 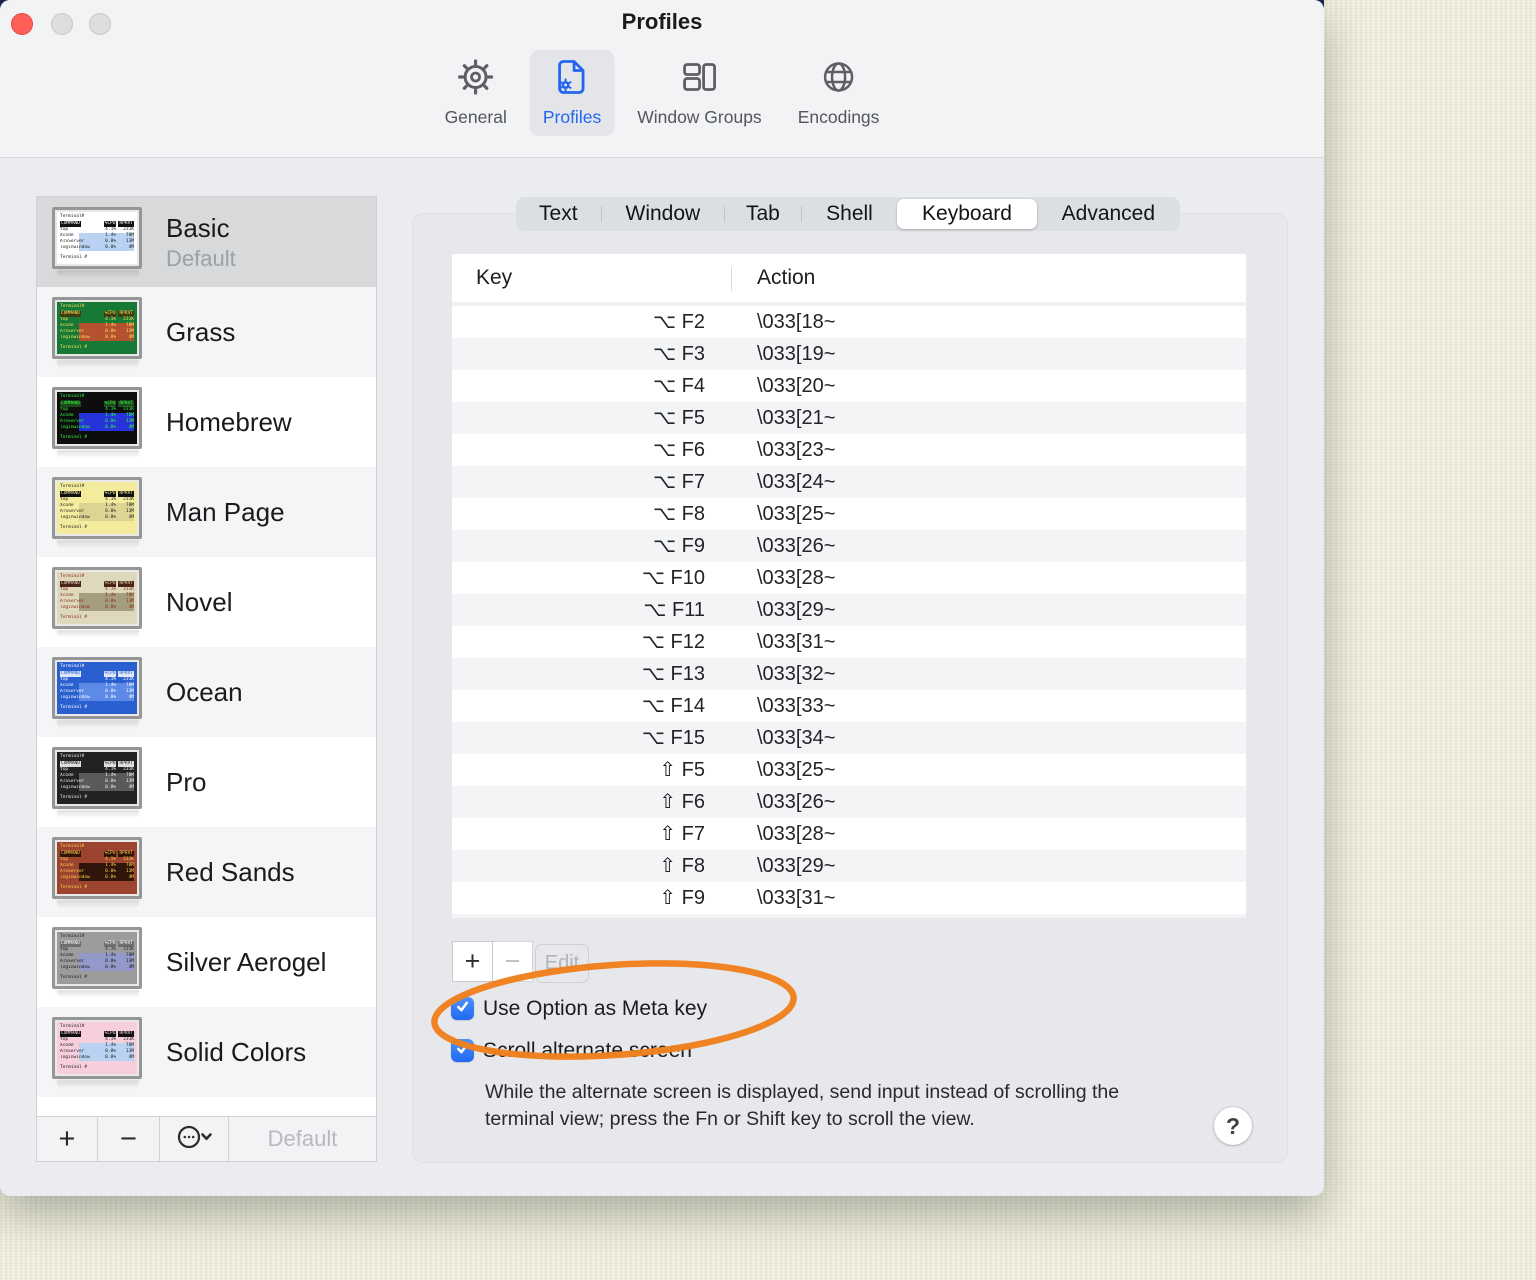 What do you see at coordinates (662, 21) in the screenshot?
I see `window-title: Profiles` at bounding box center [662, 21].